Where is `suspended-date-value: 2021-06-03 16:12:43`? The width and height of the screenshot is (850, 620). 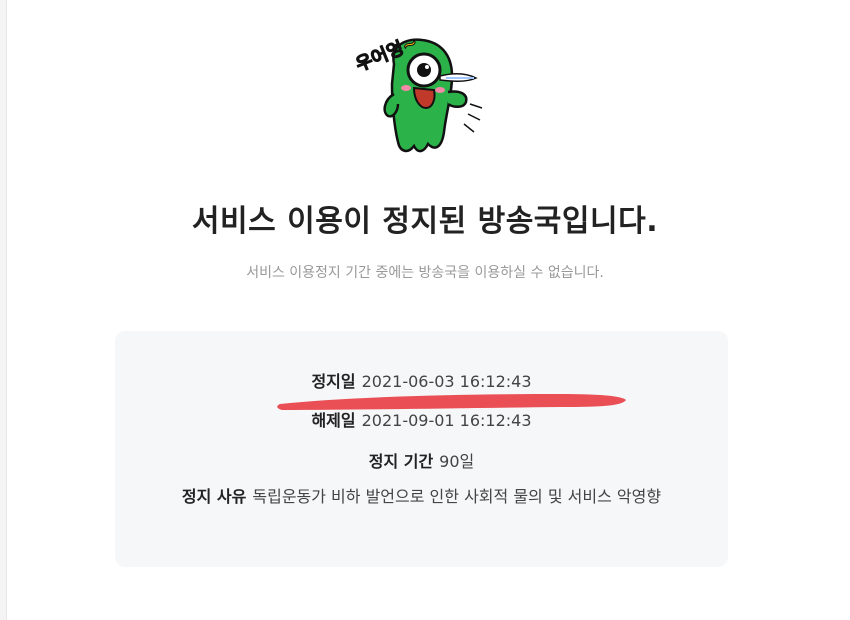 suspended-date-value: 2021-06-03 16:12:43 is located at coordinates (446, 381).